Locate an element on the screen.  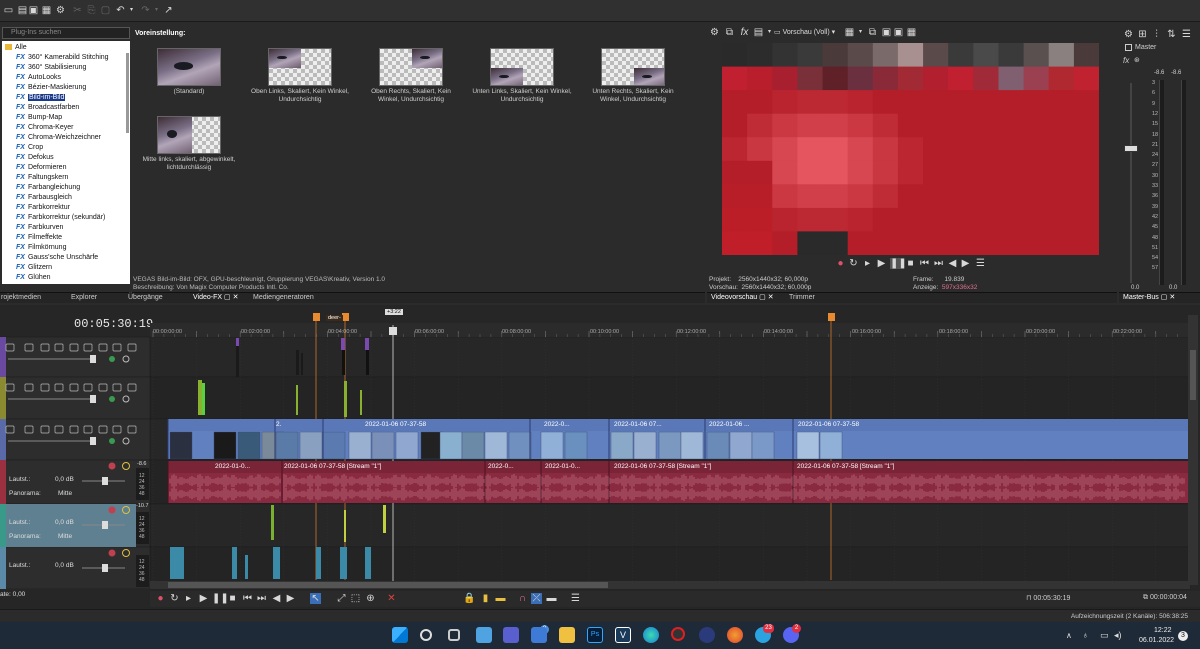
effect-item: FX Glitzern is located at coordinates (34, 268).